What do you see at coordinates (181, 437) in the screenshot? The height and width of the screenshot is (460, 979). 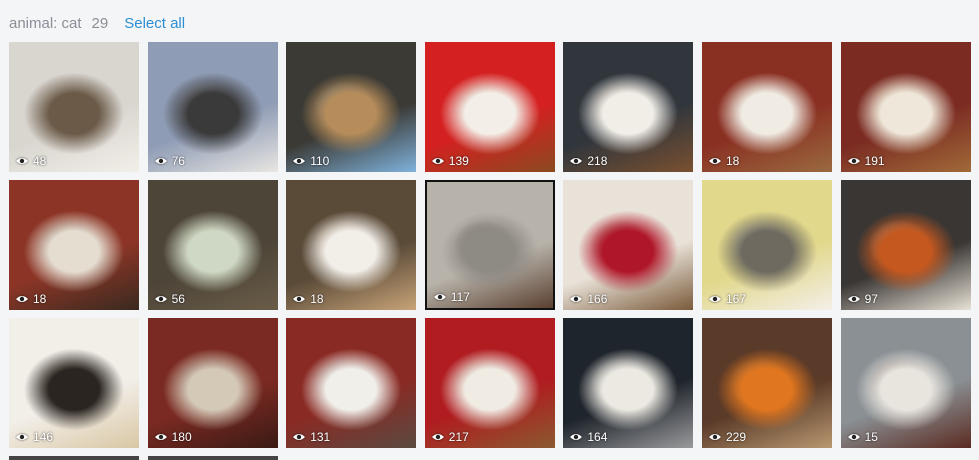 I see `view-count-number: 180` at bounding box center [181, 437].